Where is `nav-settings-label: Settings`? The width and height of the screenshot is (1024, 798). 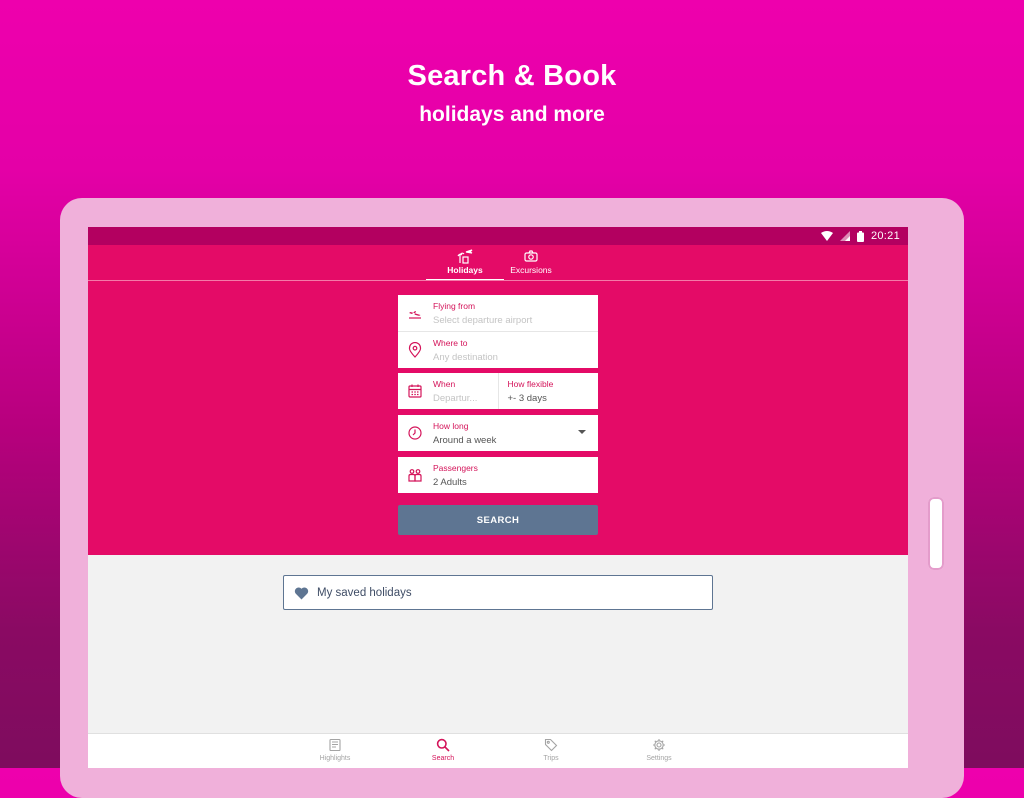 nav-settings-label: Settings is located at coordinates (659, 758).